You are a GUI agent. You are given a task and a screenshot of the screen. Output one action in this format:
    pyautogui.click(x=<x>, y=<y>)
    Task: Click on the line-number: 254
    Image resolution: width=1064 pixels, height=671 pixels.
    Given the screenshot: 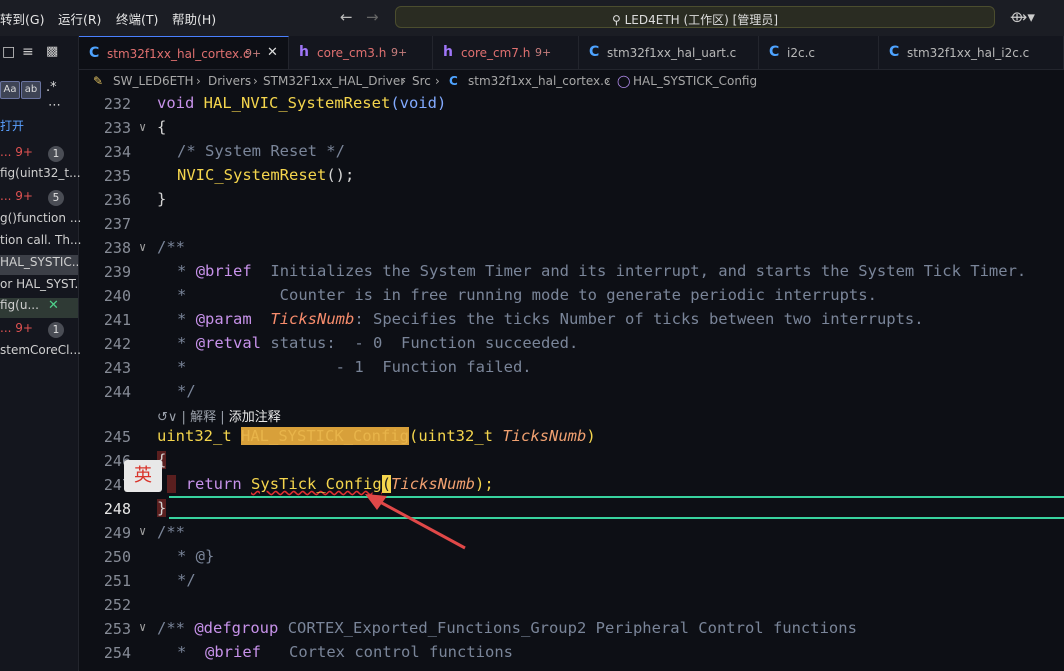 What is the action you would take?
    pyautogui.click(x=117, y=653)
    